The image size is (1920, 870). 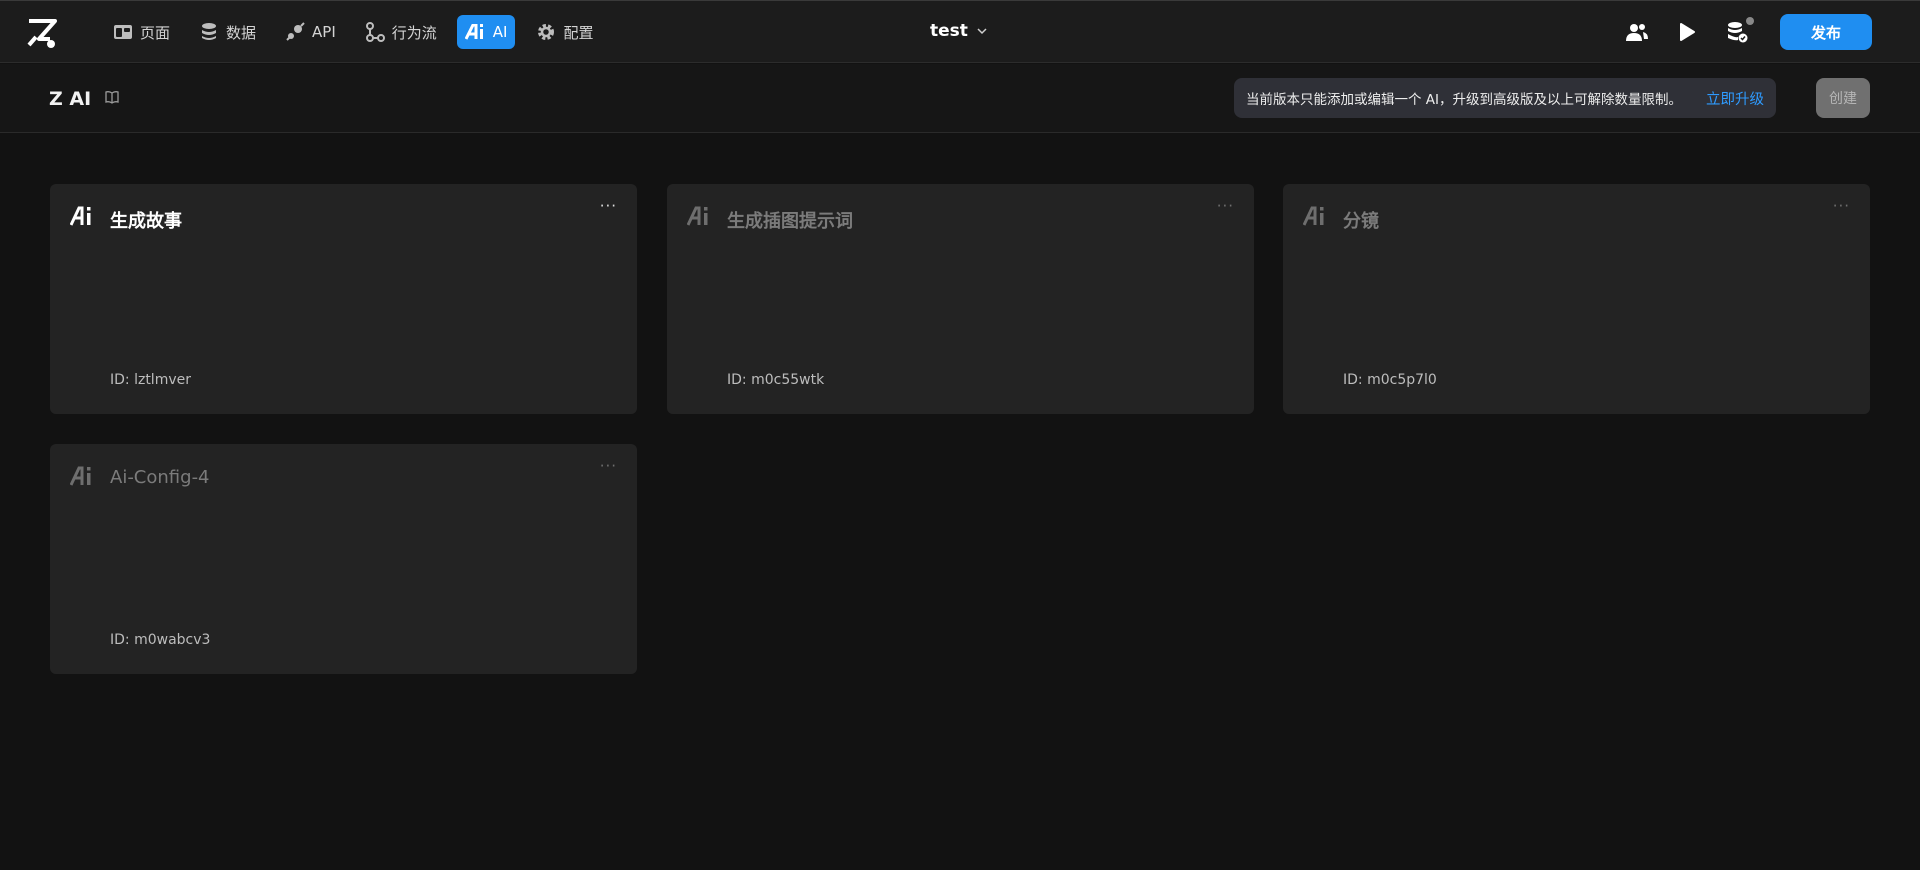 I want to click on main-nav: 页面 数据 API 行为流 AI 配置, so click(x=358, y=32).